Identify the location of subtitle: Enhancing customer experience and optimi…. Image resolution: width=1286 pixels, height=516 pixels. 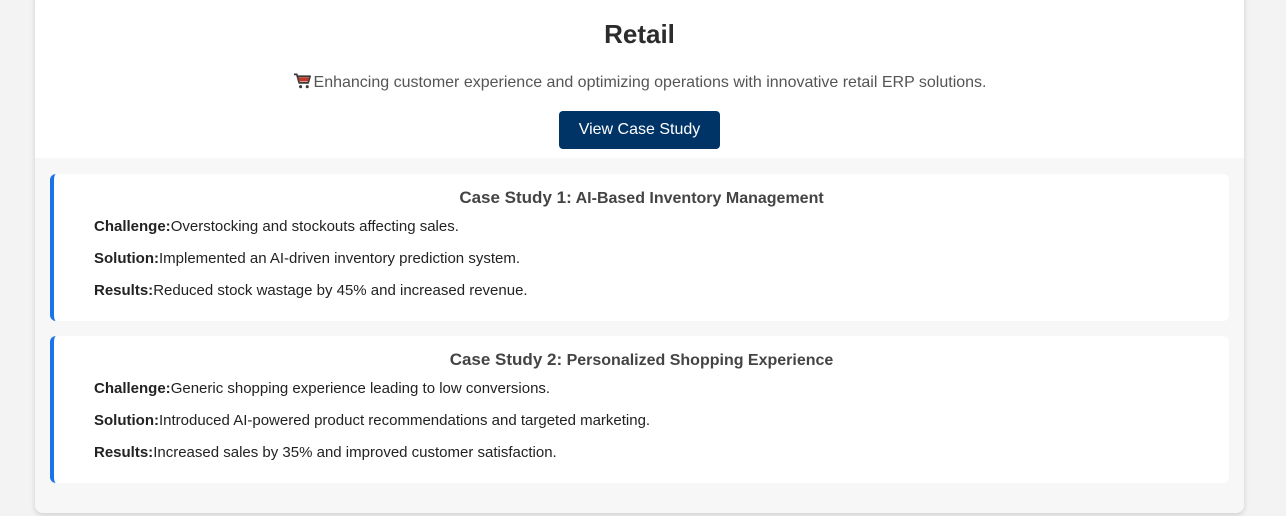
(639, 82).